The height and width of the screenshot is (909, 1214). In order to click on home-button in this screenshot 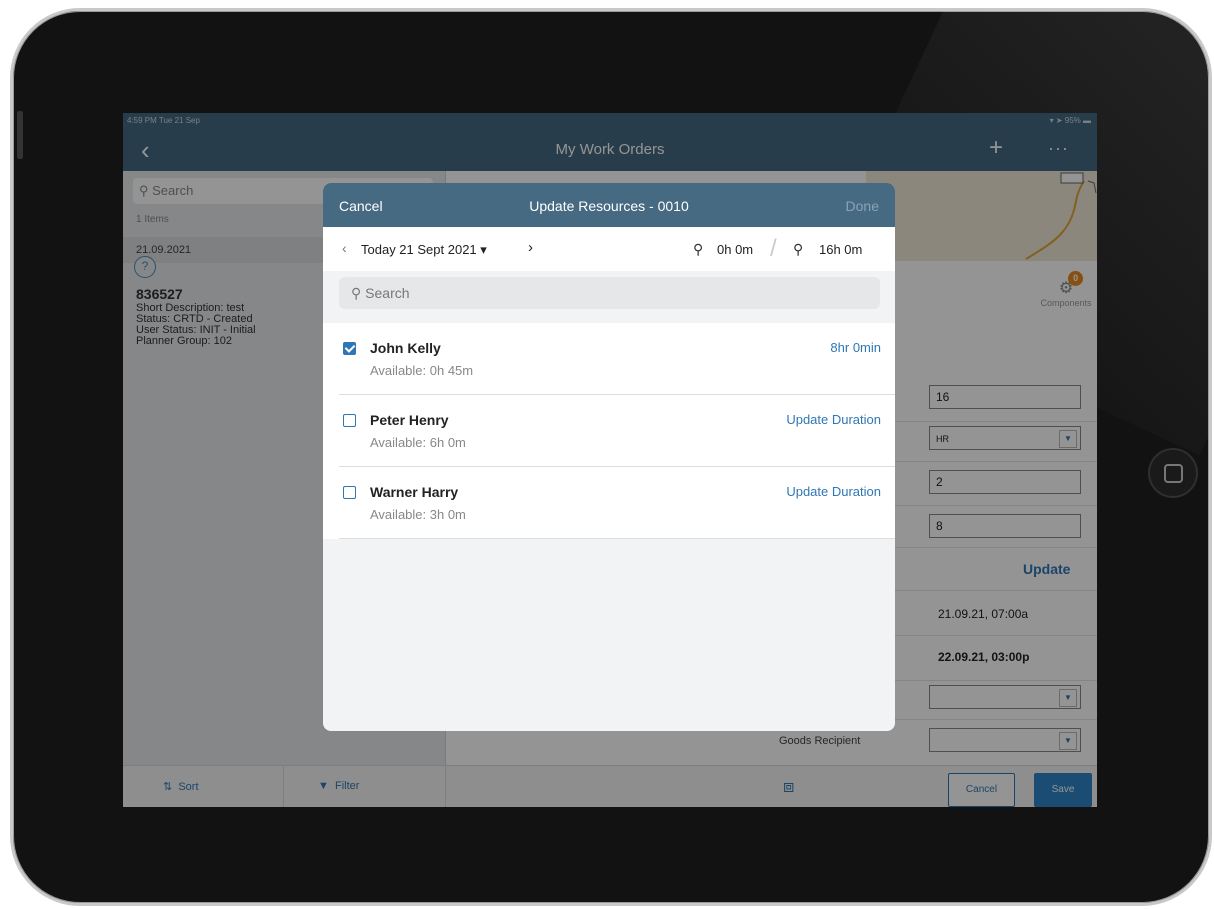, I will do `click(1173, 473)`.